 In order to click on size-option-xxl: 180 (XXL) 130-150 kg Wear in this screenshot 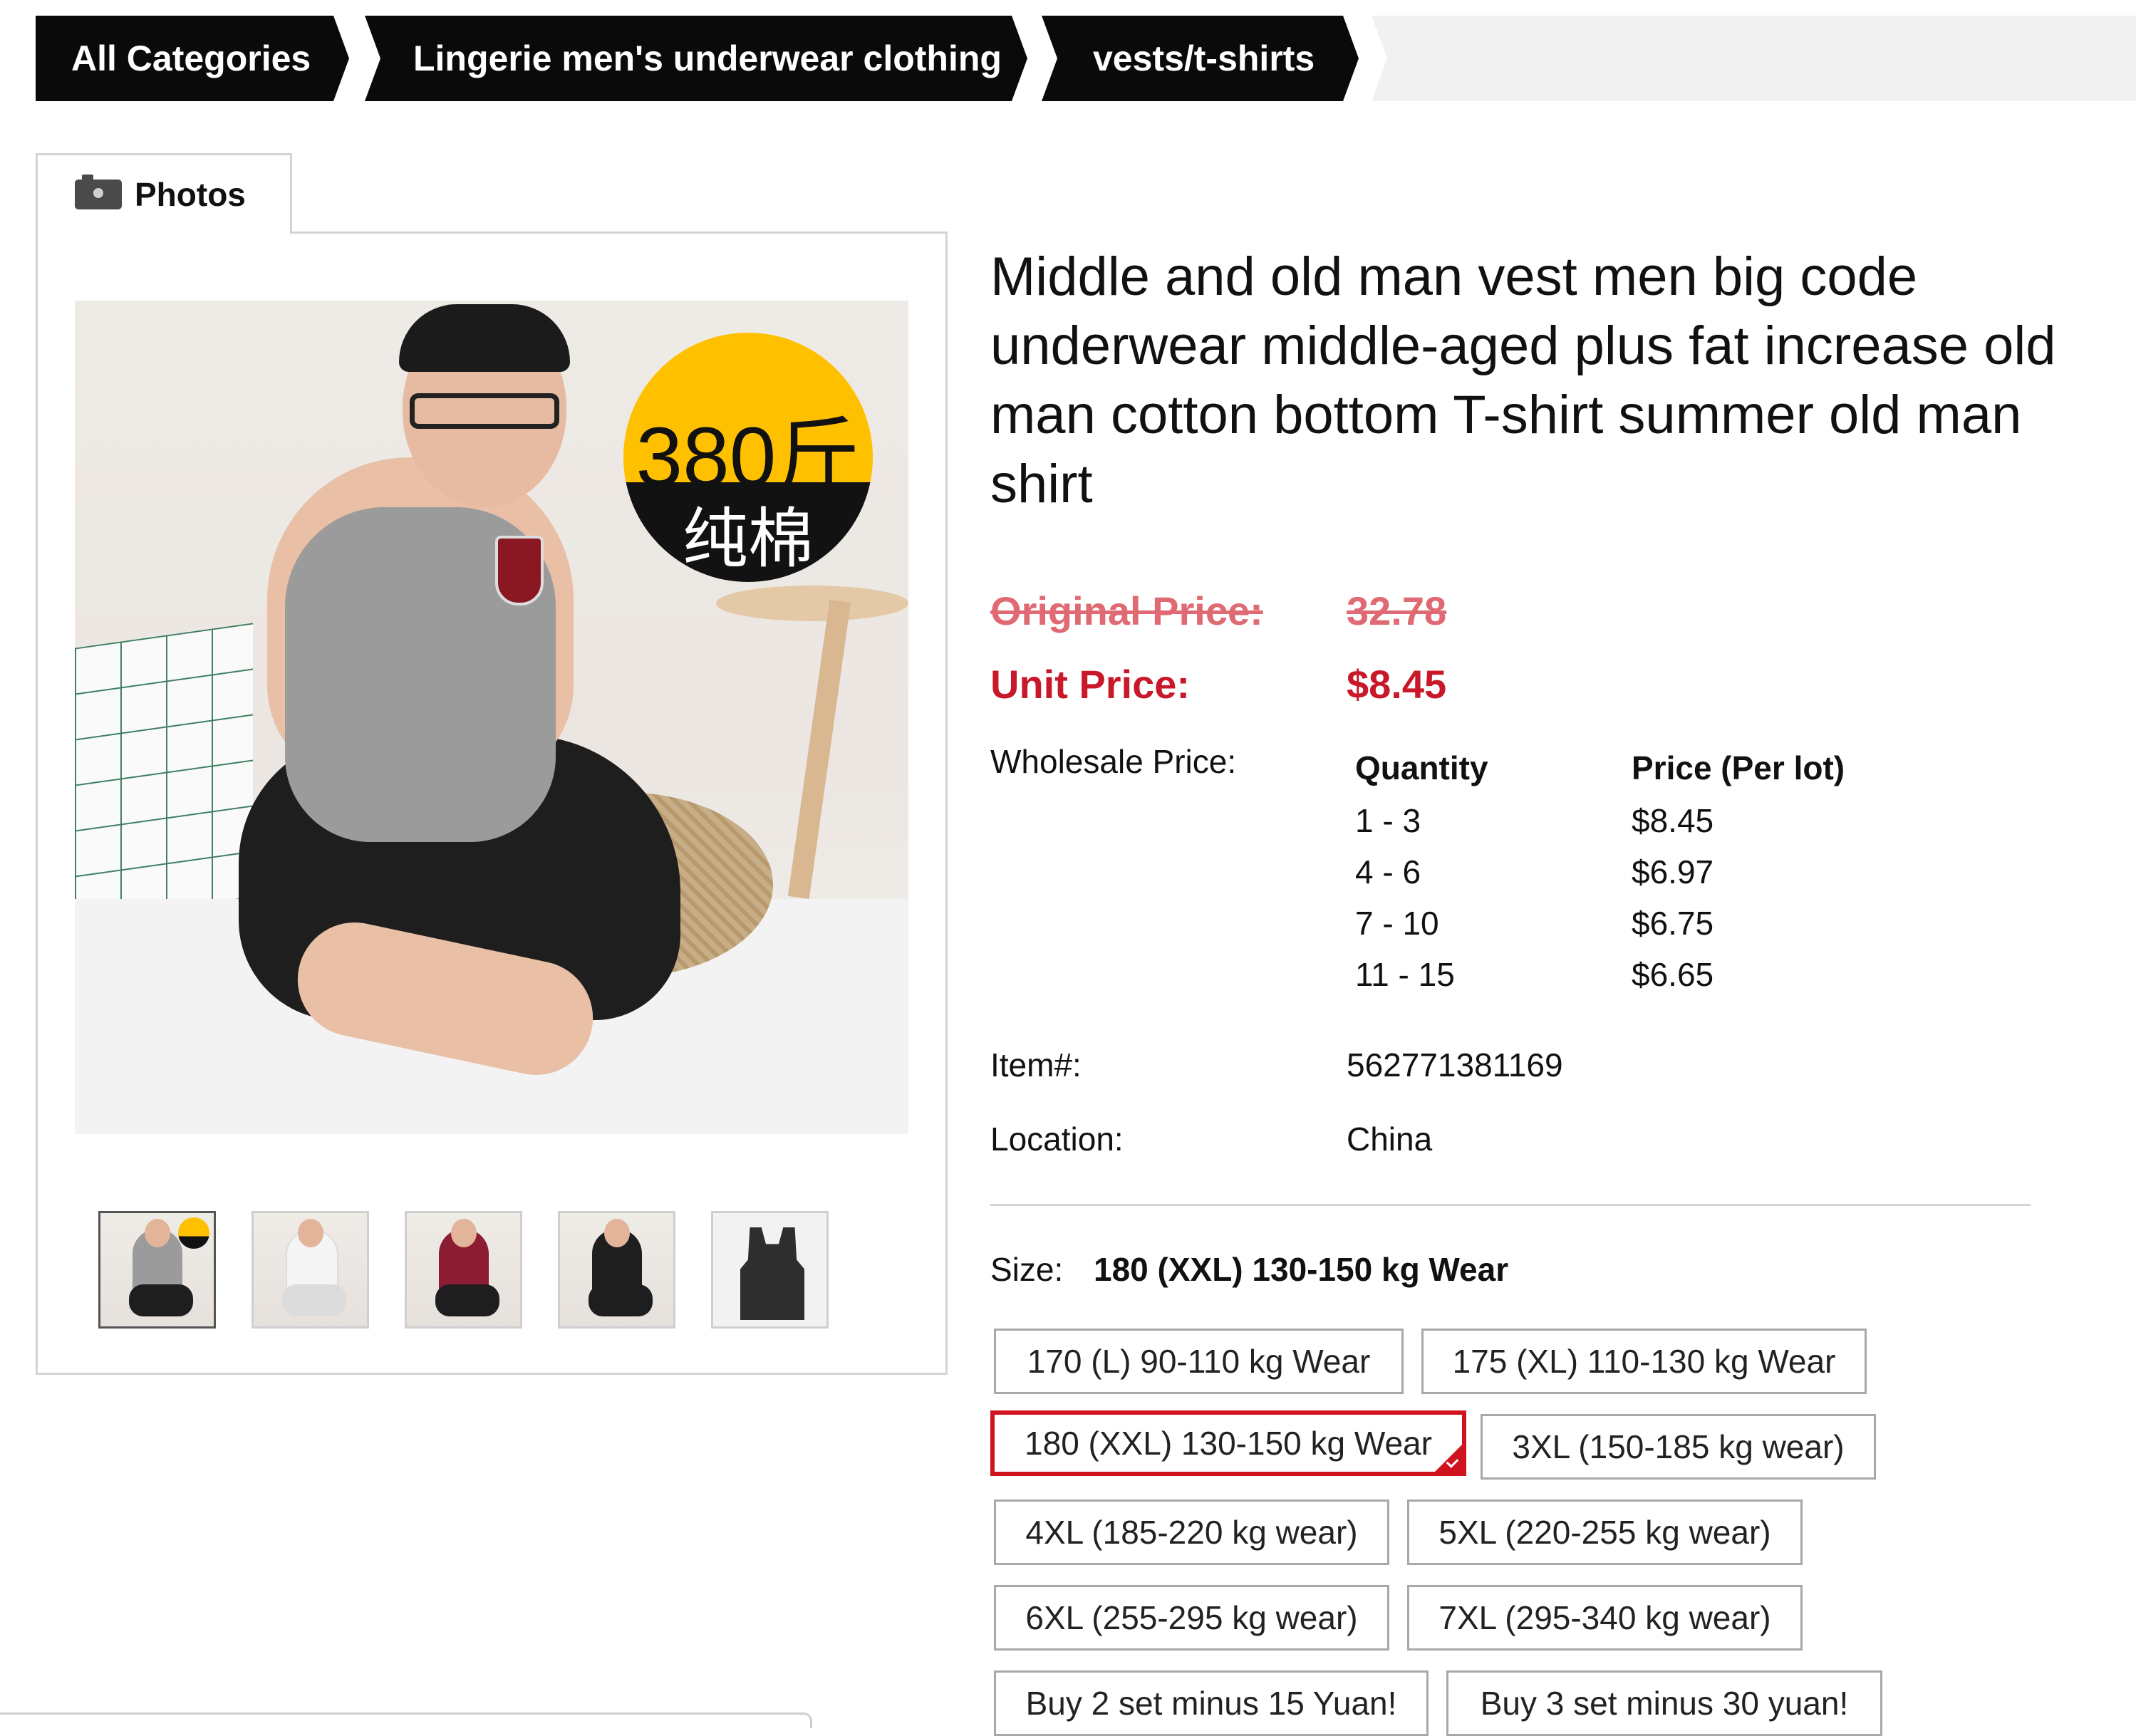, I will do `click(1228, 1443)`.